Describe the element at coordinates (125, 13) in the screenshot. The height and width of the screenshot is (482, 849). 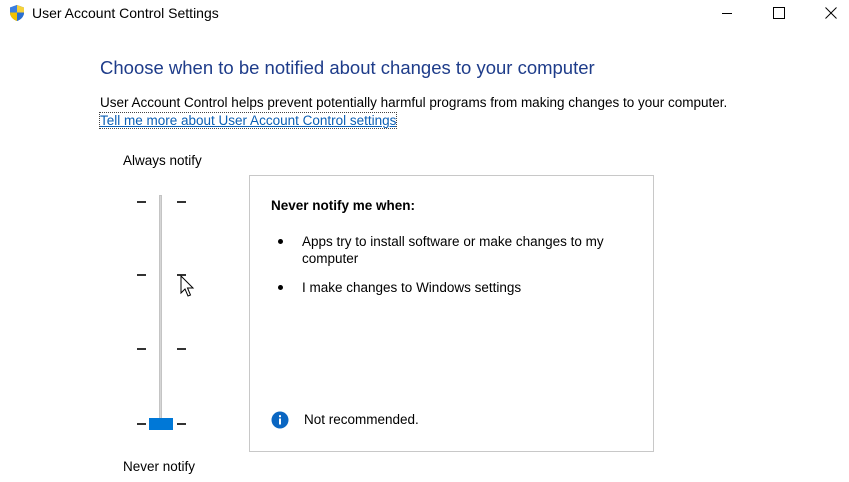
I see `window-title: User Account Control Settings` at that location.